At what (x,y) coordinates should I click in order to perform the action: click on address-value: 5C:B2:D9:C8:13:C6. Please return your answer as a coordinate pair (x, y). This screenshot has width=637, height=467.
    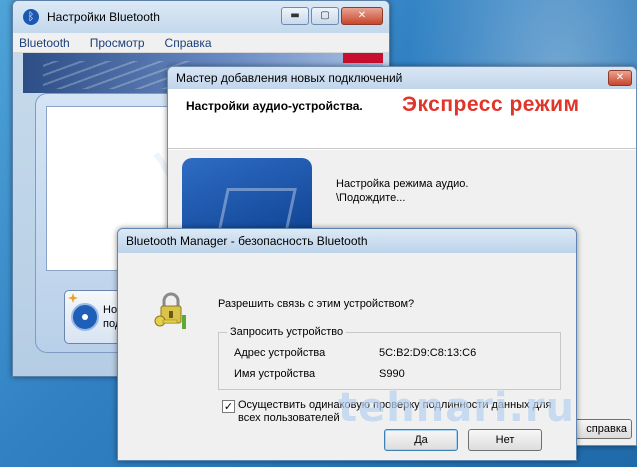
    Looking at the image, I should click on (428, 353).